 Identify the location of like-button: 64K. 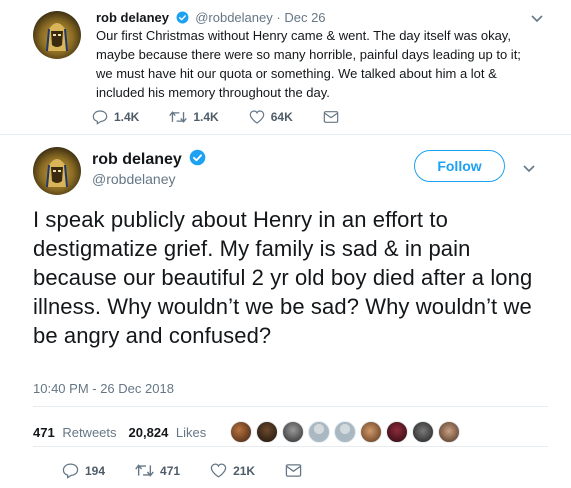
(271, 117).